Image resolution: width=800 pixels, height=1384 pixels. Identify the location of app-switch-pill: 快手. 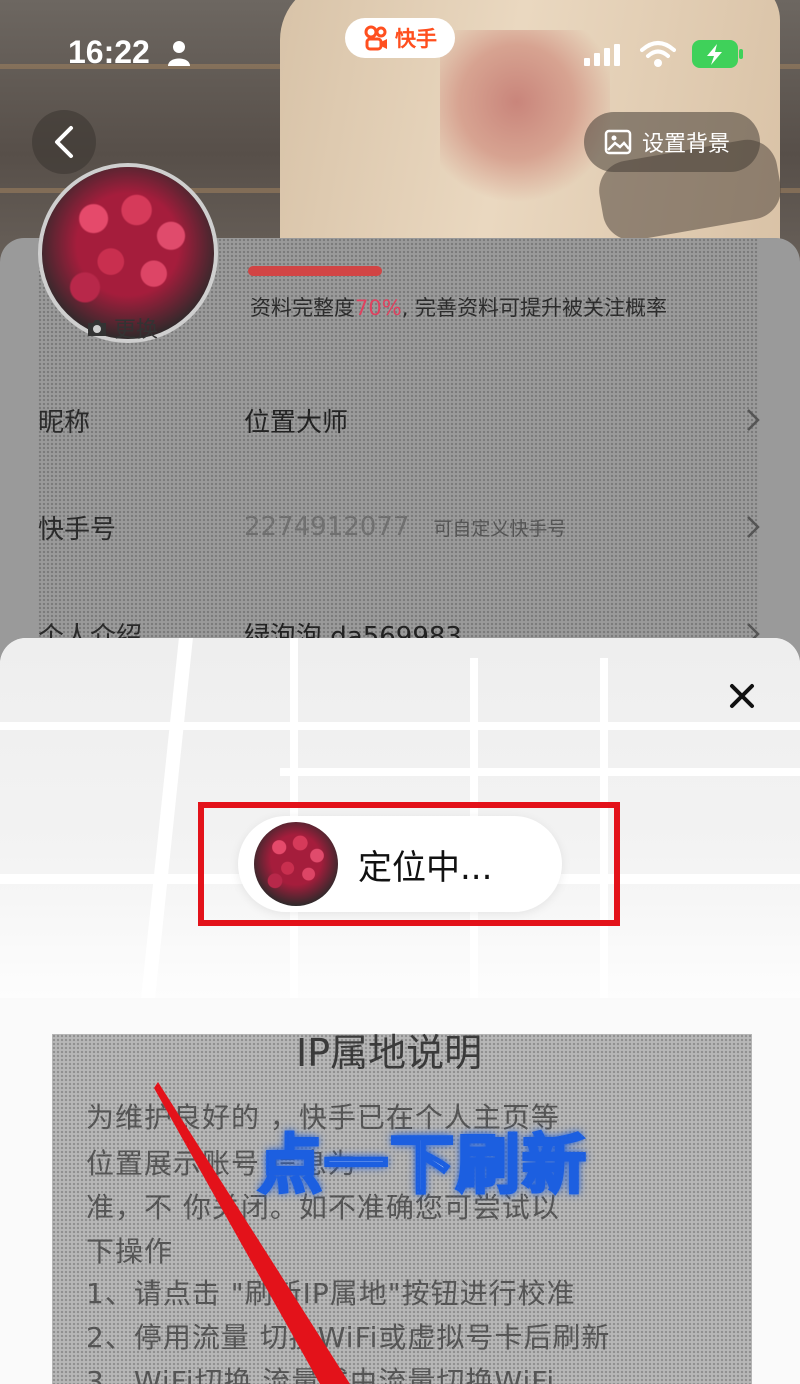
(400, 38).